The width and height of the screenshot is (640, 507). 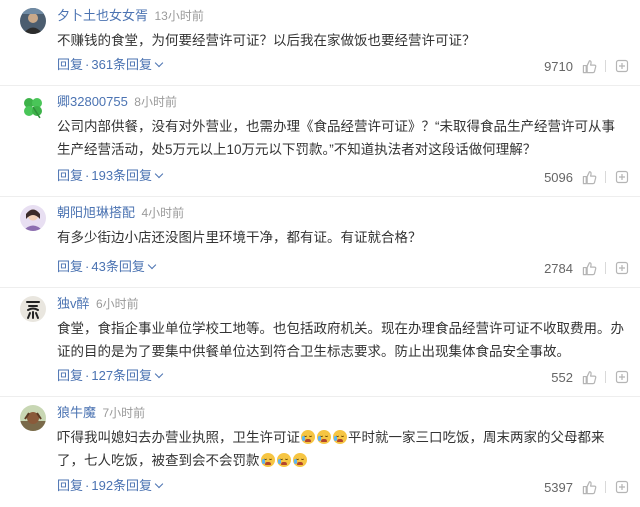 What do you see at coordinates (239, 237) in the screenshot?
I see `comment-text: 有多少街边小店还没图片里环境干净，都有证。有证就合格？` at bounding box center [239, 237].